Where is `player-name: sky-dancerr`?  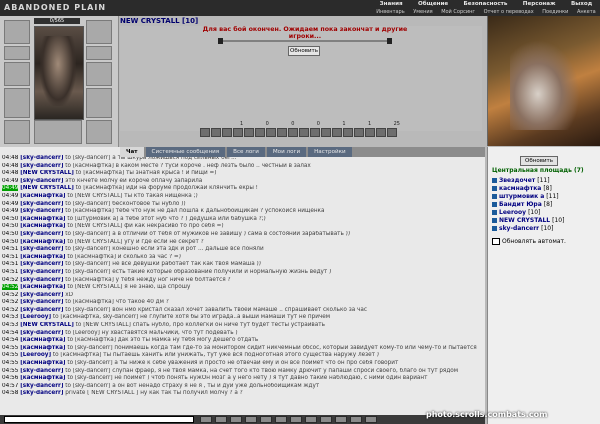 player-name: sky-dancerr is located at coordinates (519, 228).